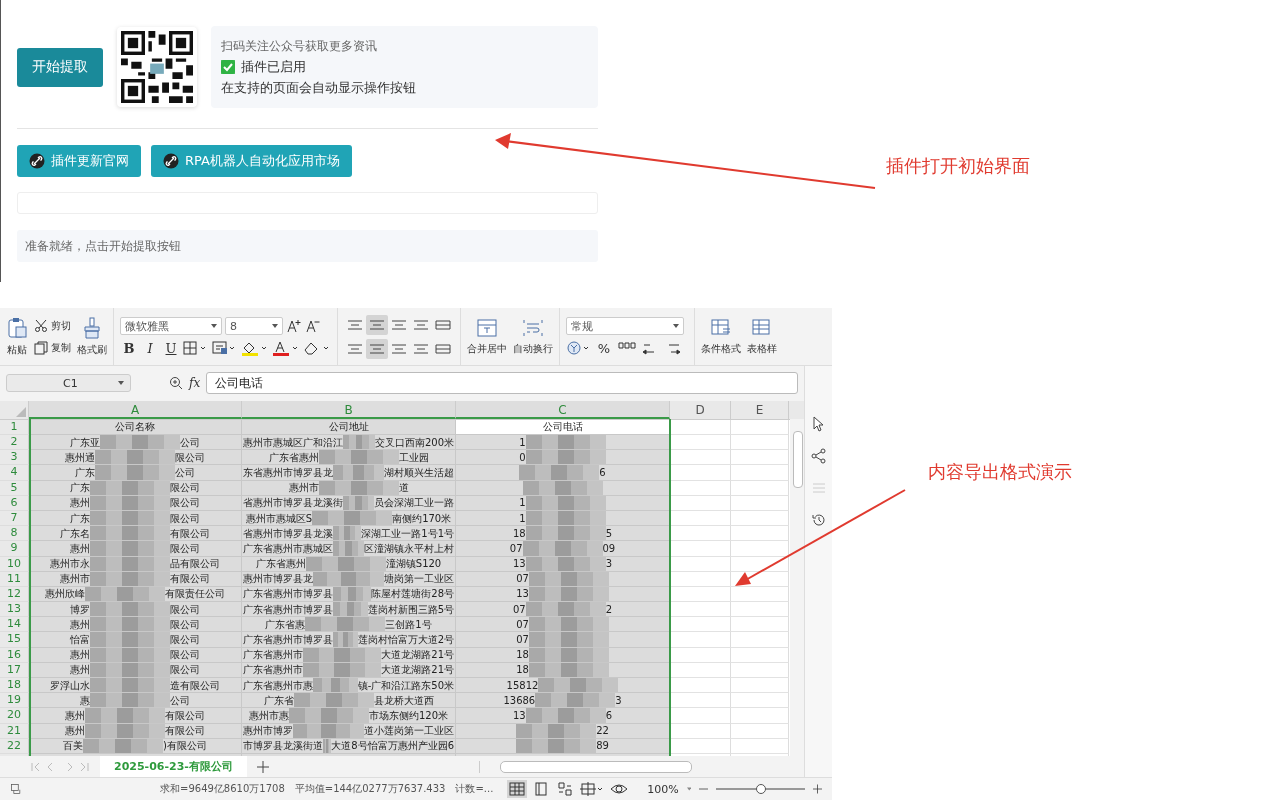 The height and width of the screenshot is (800, 1280). Describe the element at coordinates (288, 533) in the screenshot. I see `cell-text: 省惠州市博罗县龙溪` at that location.